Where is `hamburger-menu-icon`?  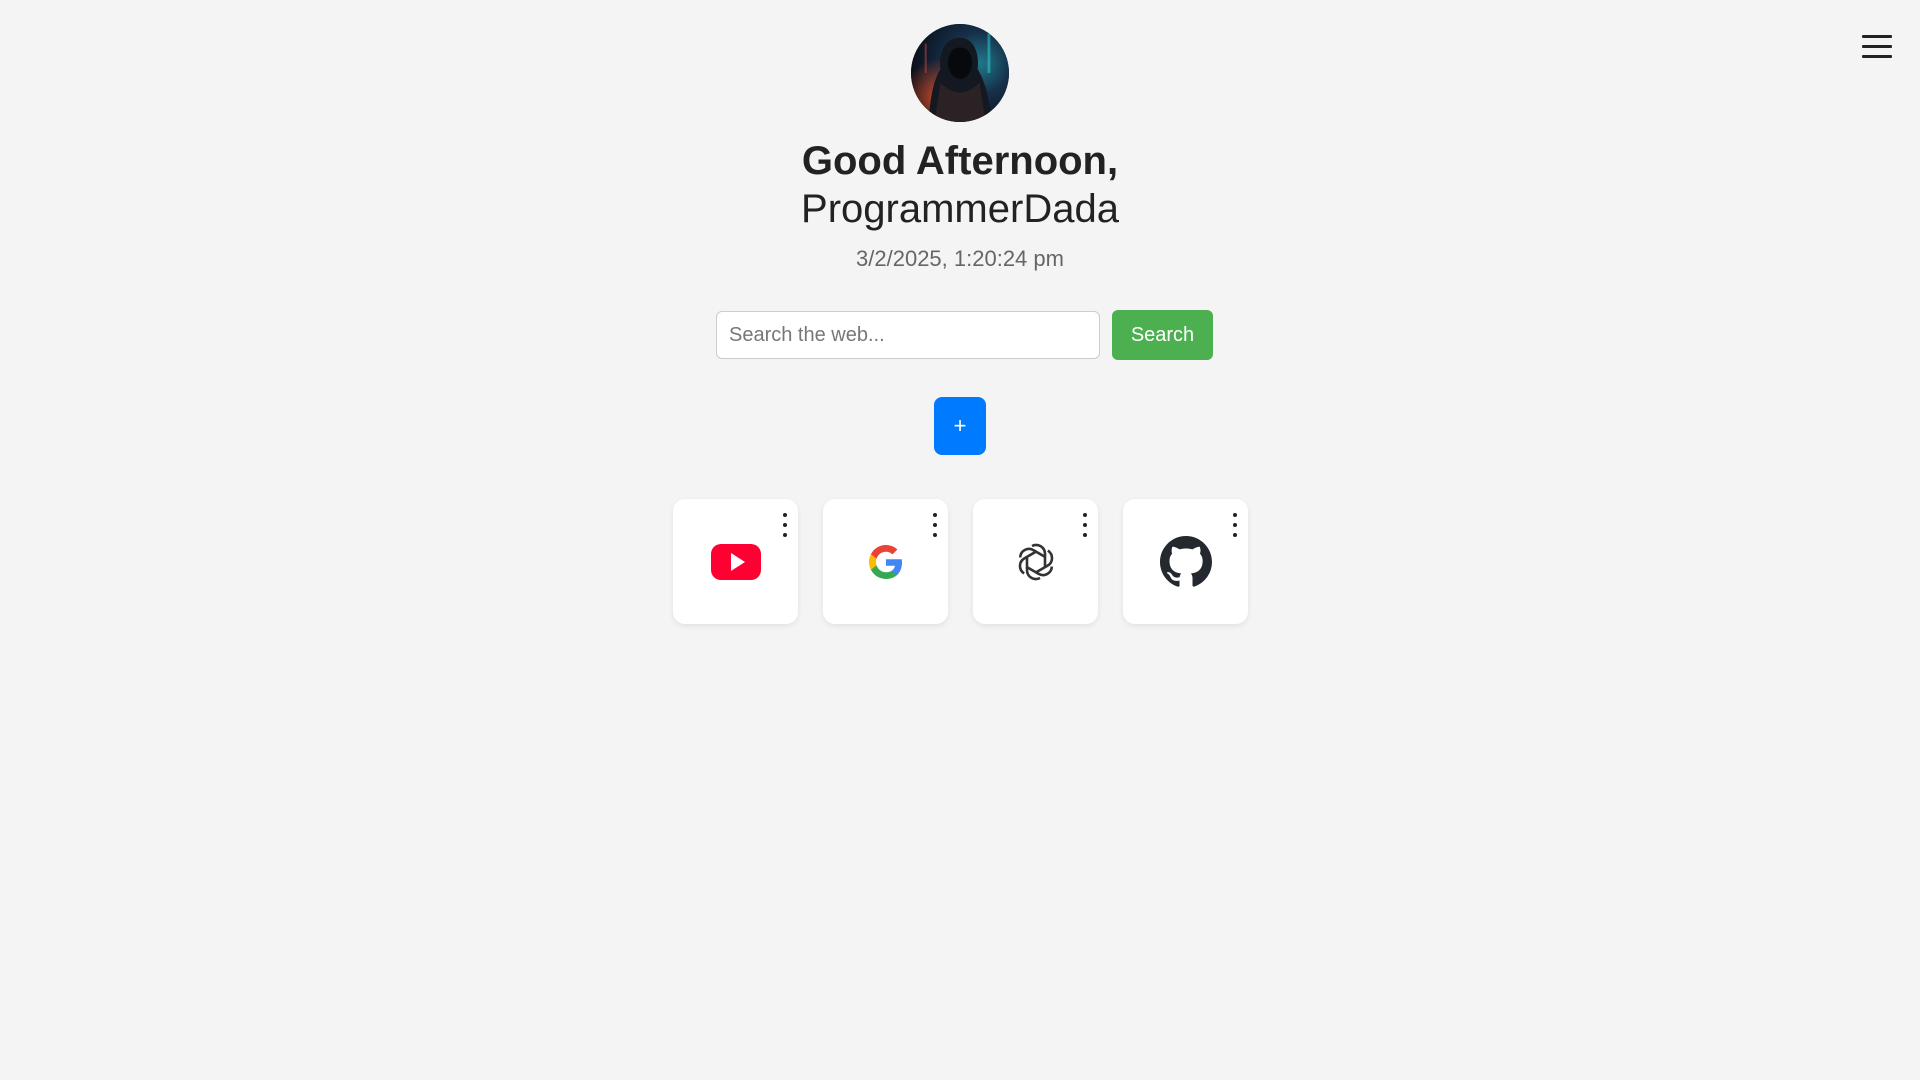
hamburger-menu-icon is located at coordinates (1878, 46).